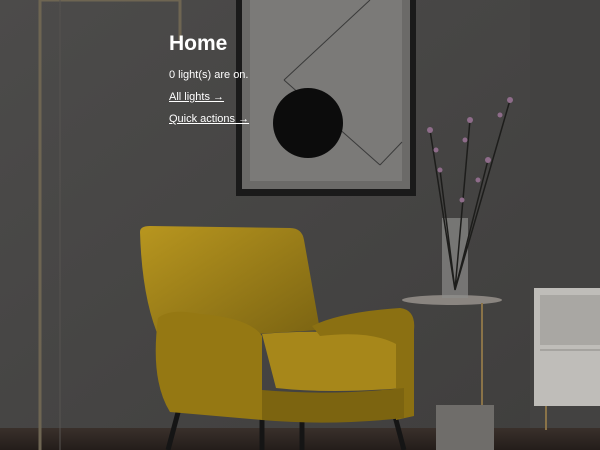  I want to click on all-lights-link: All lights →, so click(209, 97).